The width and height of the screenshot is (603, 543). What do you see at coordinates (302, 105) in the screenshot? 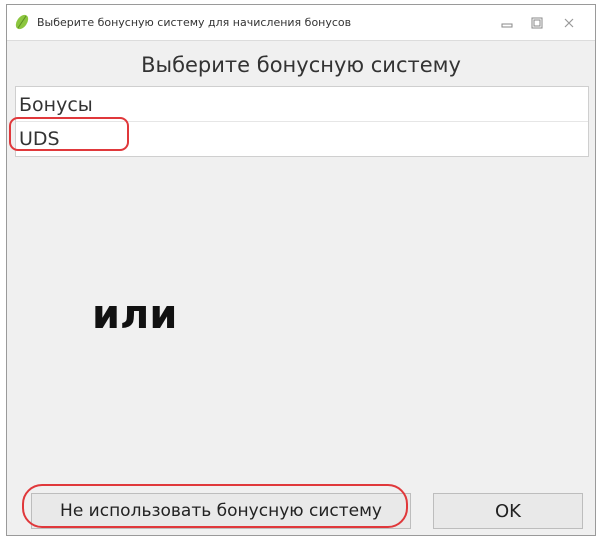
I see `list-item-bonuses: Бонусы` at bounding box center [302, 105].